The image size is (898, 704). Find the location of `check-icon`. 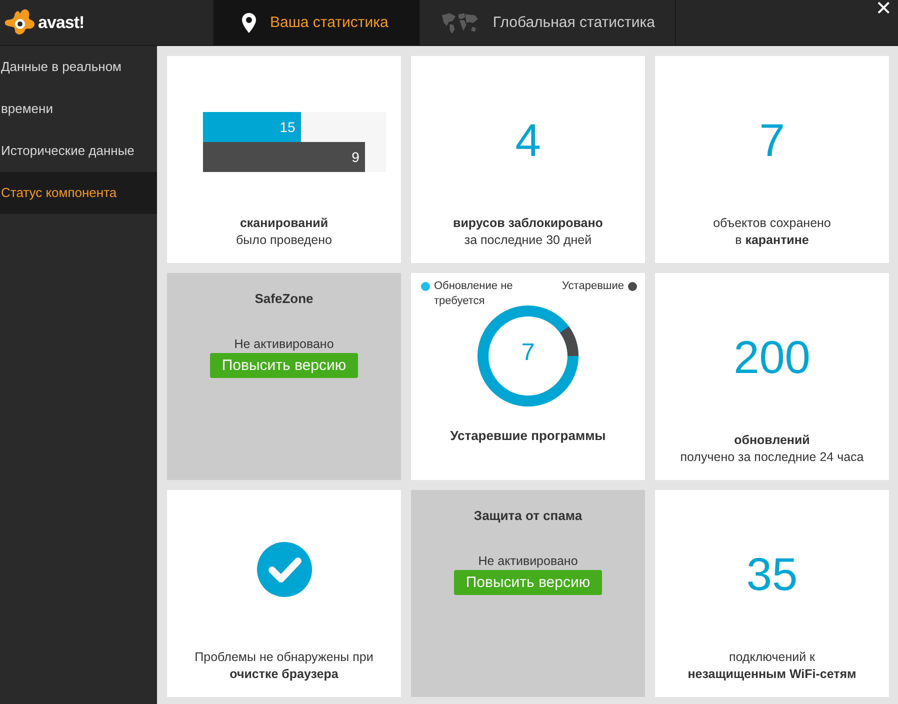

check-icon is located at coordinates (284, 569).